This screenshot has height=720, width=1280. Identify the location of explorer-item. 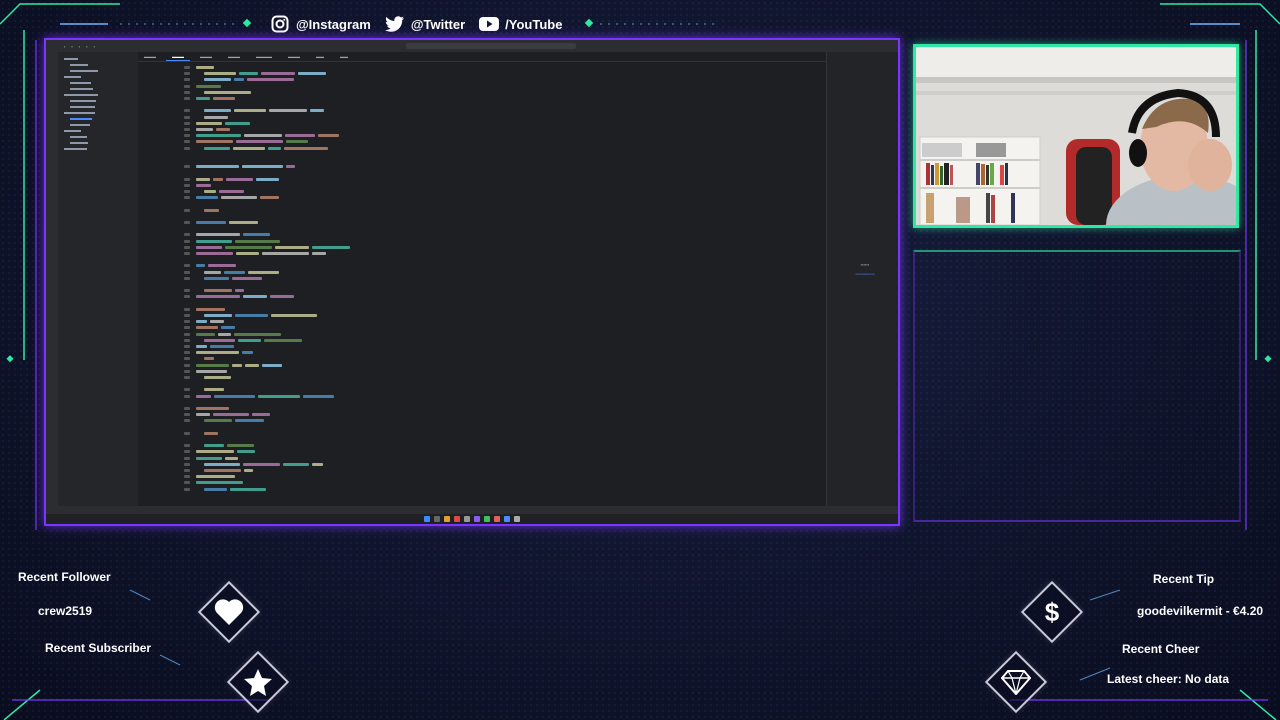
(98, 149).